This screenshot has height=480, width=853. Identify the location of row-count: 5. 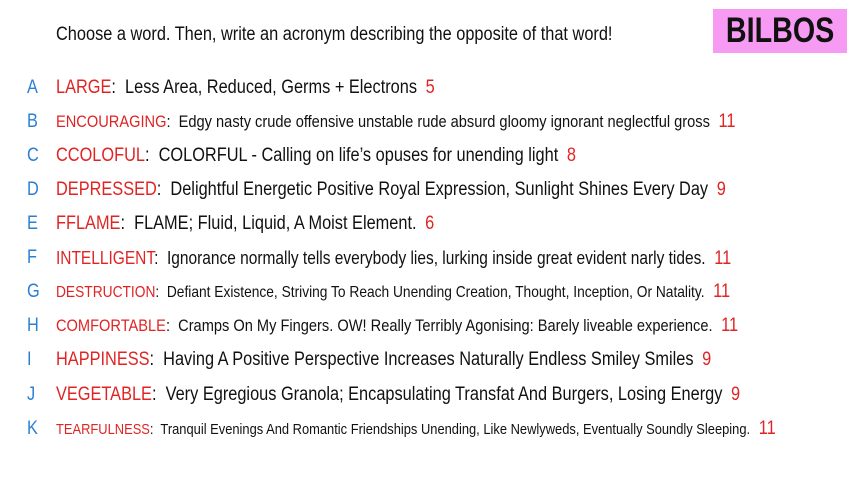
(430, 87).